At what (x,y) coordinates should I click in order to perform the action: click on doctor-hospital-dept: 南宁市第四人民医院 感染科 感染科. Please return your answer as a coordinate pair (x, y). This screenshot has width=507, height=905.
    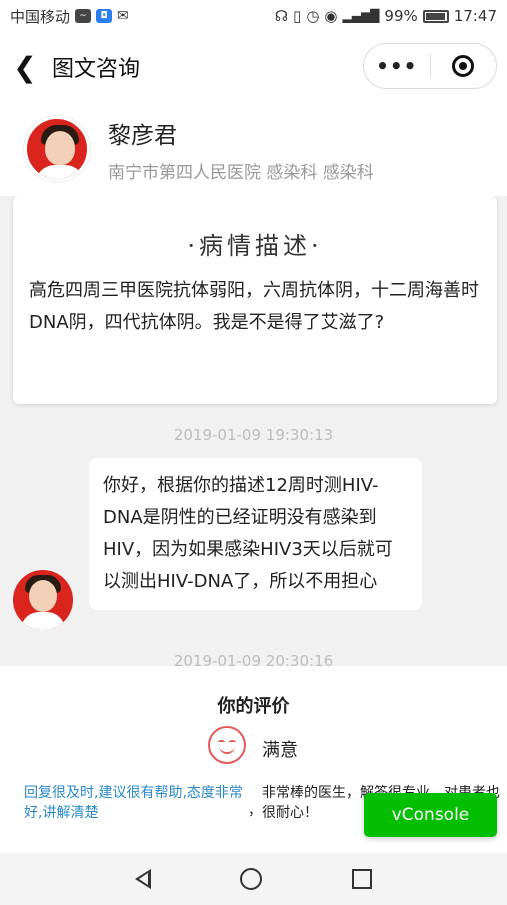
    Looking at the image, I should click on (241, 172).